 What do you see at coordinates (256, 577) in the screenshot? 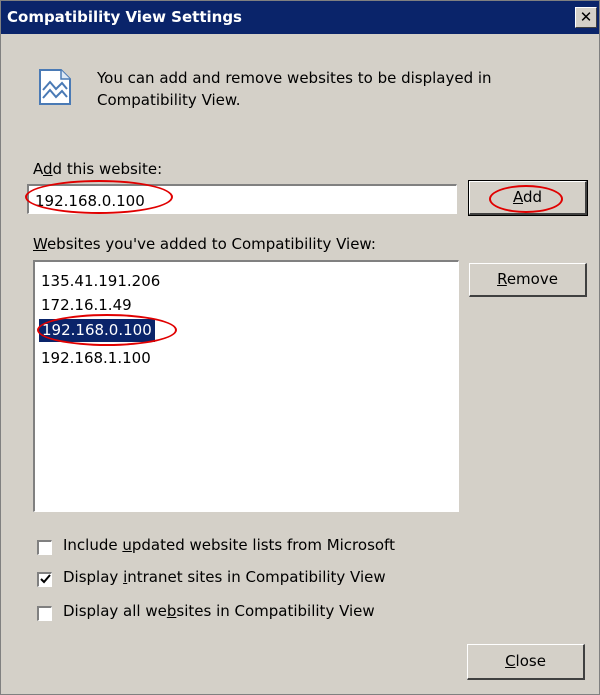
I see `option-1-after: ntranet sites in Compatibility View` at bounding box center [256, 577].